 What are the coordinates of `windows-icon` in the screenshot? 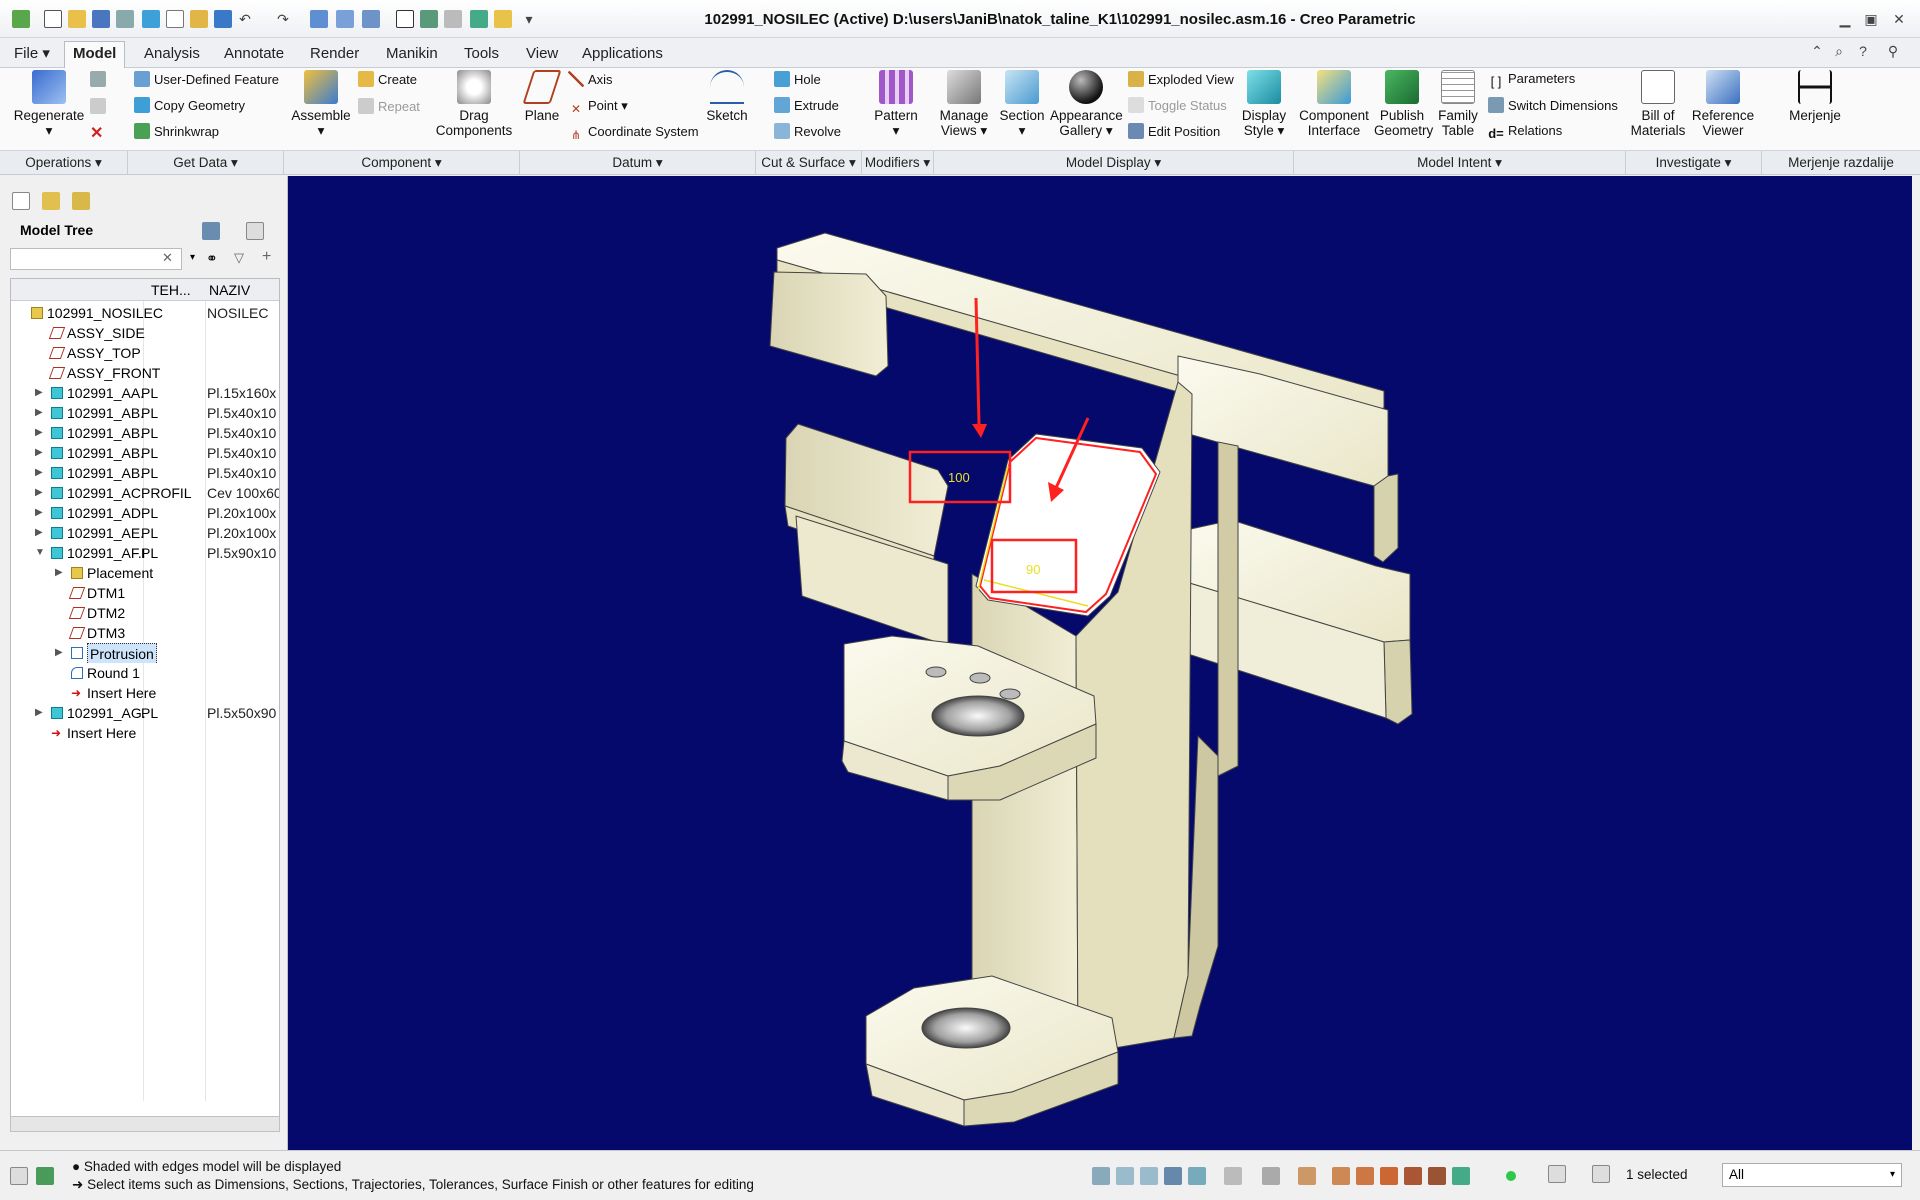 It's located at (345, 19).